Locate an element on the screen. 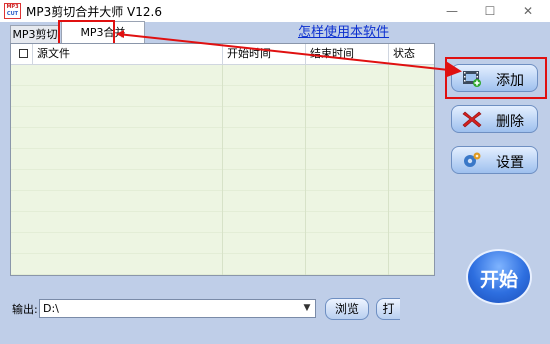 Image resolution: width=550 pixels, height=344 pixels. table-header: 源文件 开始时间 结束时间 状态 is located at coordinates (222, 54).